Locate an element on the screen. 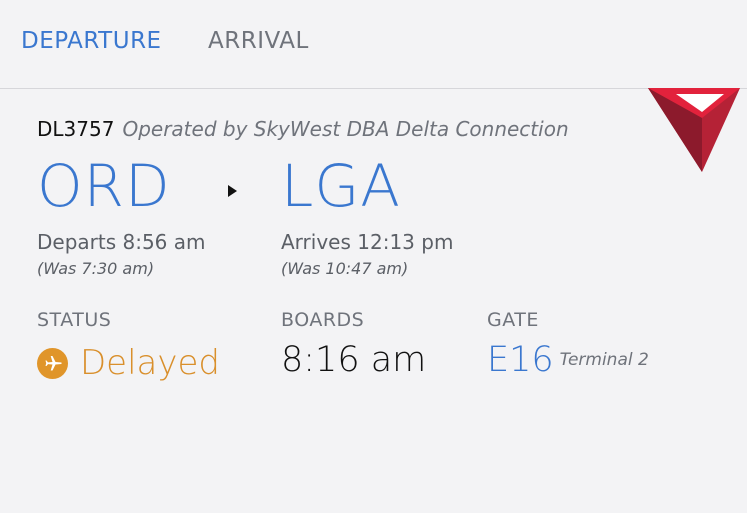 Image resolution: width=747 pixels, height=513 pixels. delta-logo-icon is located at coordinates (694, 130).